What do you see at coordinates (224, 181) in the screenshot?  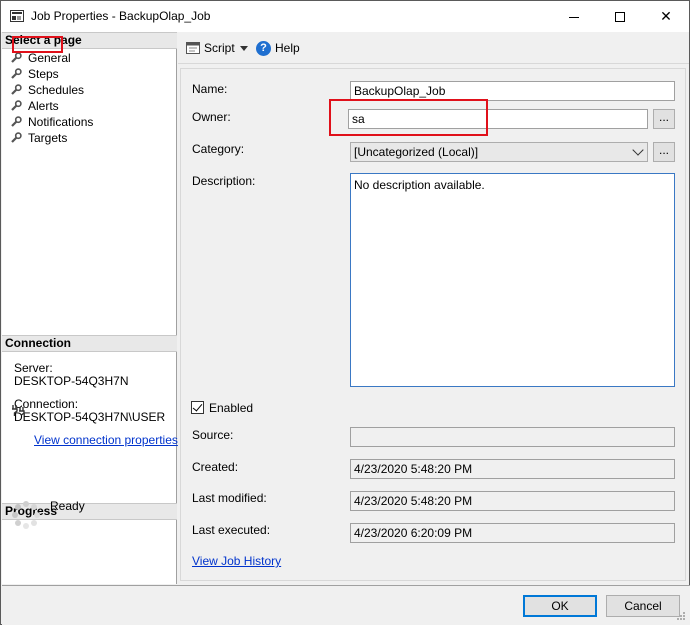 I see `description-label: Description:` at bounding box center [224, 181].